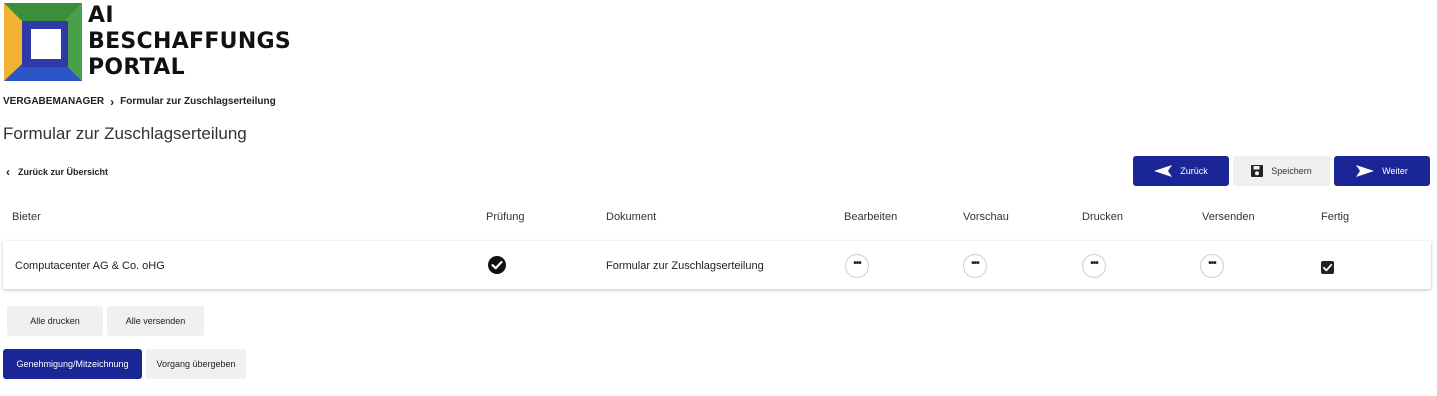 Image resolution: width=1437 pixels, height=396 pixels. Describe the element at coordinates (155, 321) in the screenshot. I see `send-all-button: Alle versenden` at that location.